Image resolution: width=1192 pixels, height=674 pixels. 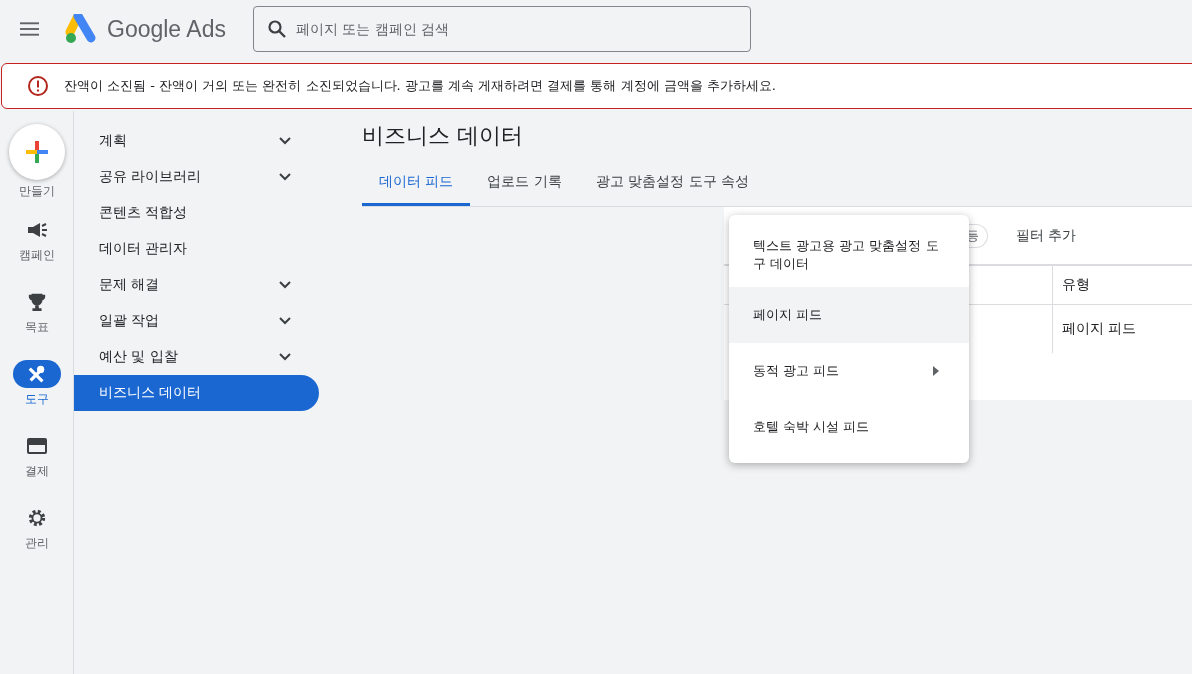 I want to click on search-field: 페이지 또는 캠페인 검색, so click(x=501, y=29).